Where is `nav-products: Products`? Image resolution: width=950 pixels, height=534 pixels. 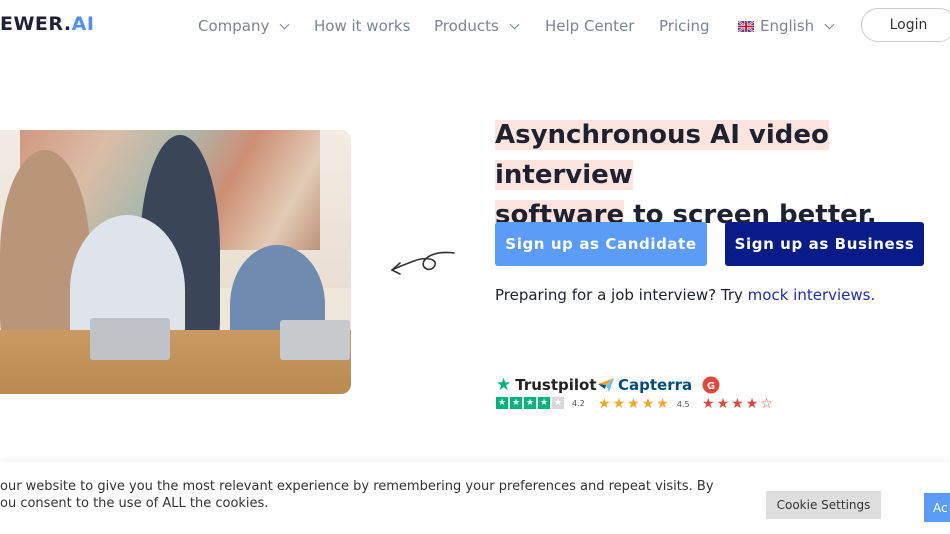
nav-products: Products is located at coordinates (477, 26).